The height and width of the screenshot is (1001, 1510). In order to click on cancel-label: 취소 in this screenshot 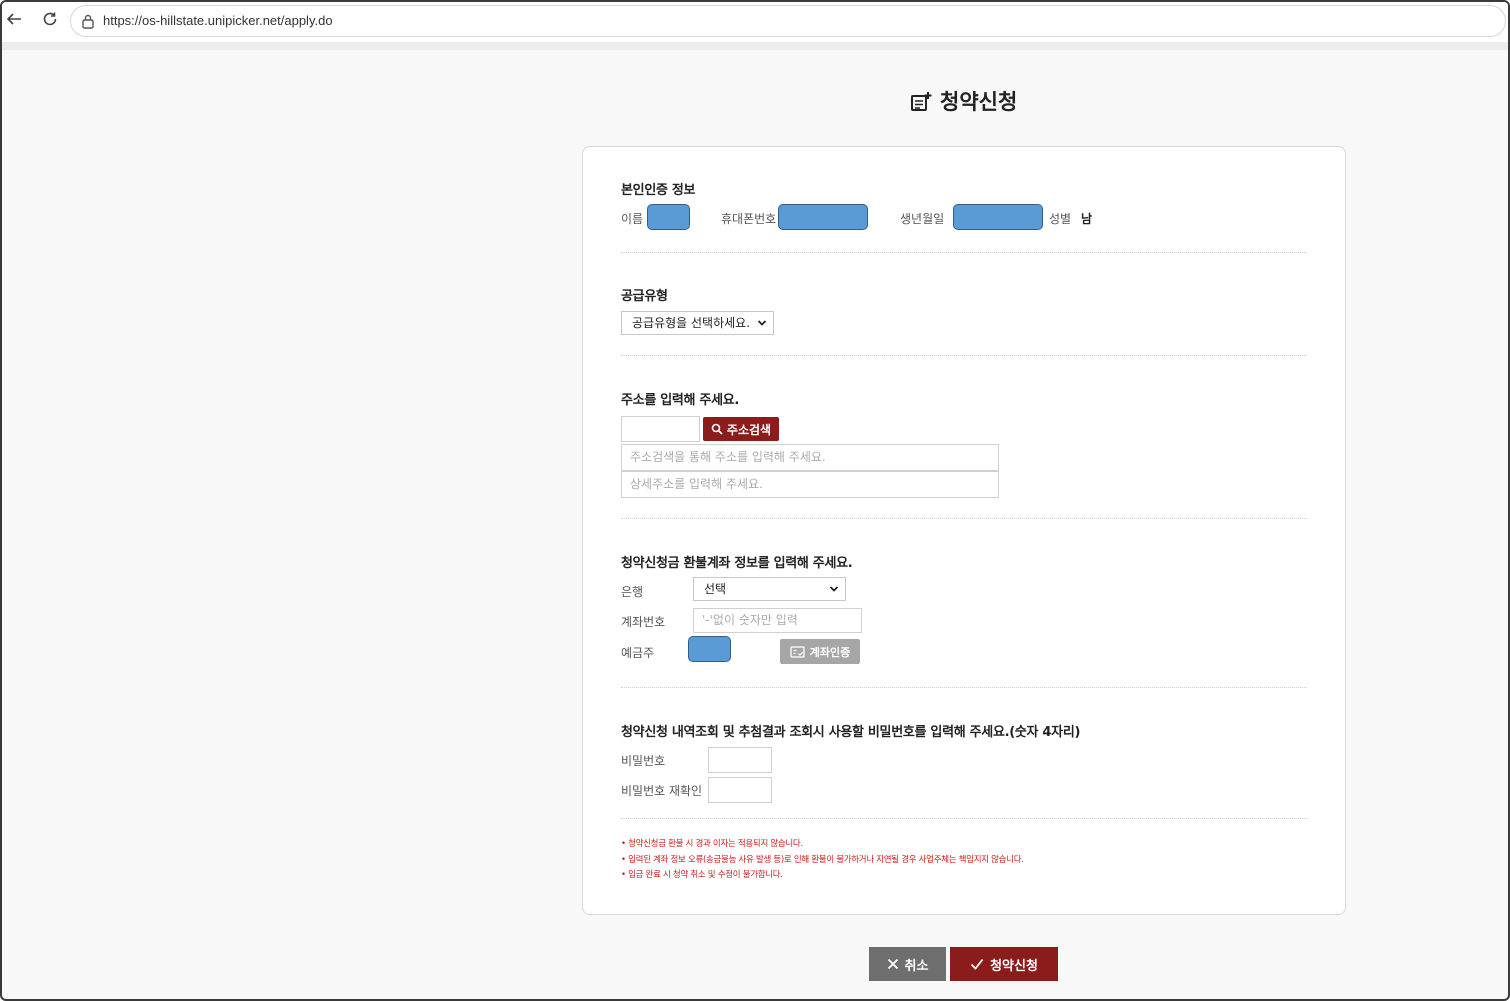, I will do `click(916, 966)`.